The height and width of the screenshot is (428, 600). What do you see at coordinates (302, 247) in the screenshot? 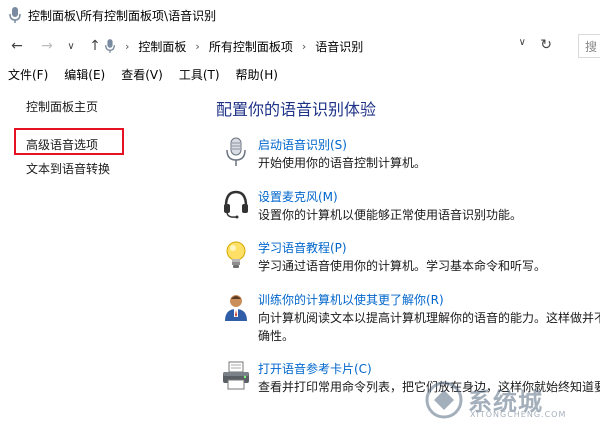
I see `speech-tutorial-link: 学习语音教程(P)` at bounding box center [302, 247].